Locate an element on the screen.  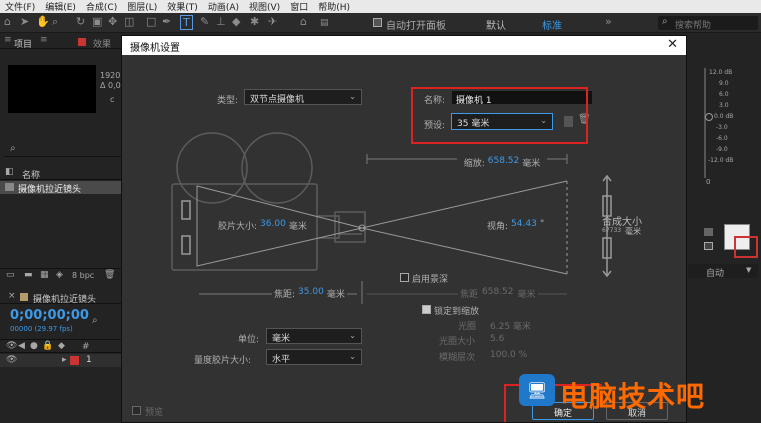
film-size-unit: 毫米 is located at coordinates (297, 227).